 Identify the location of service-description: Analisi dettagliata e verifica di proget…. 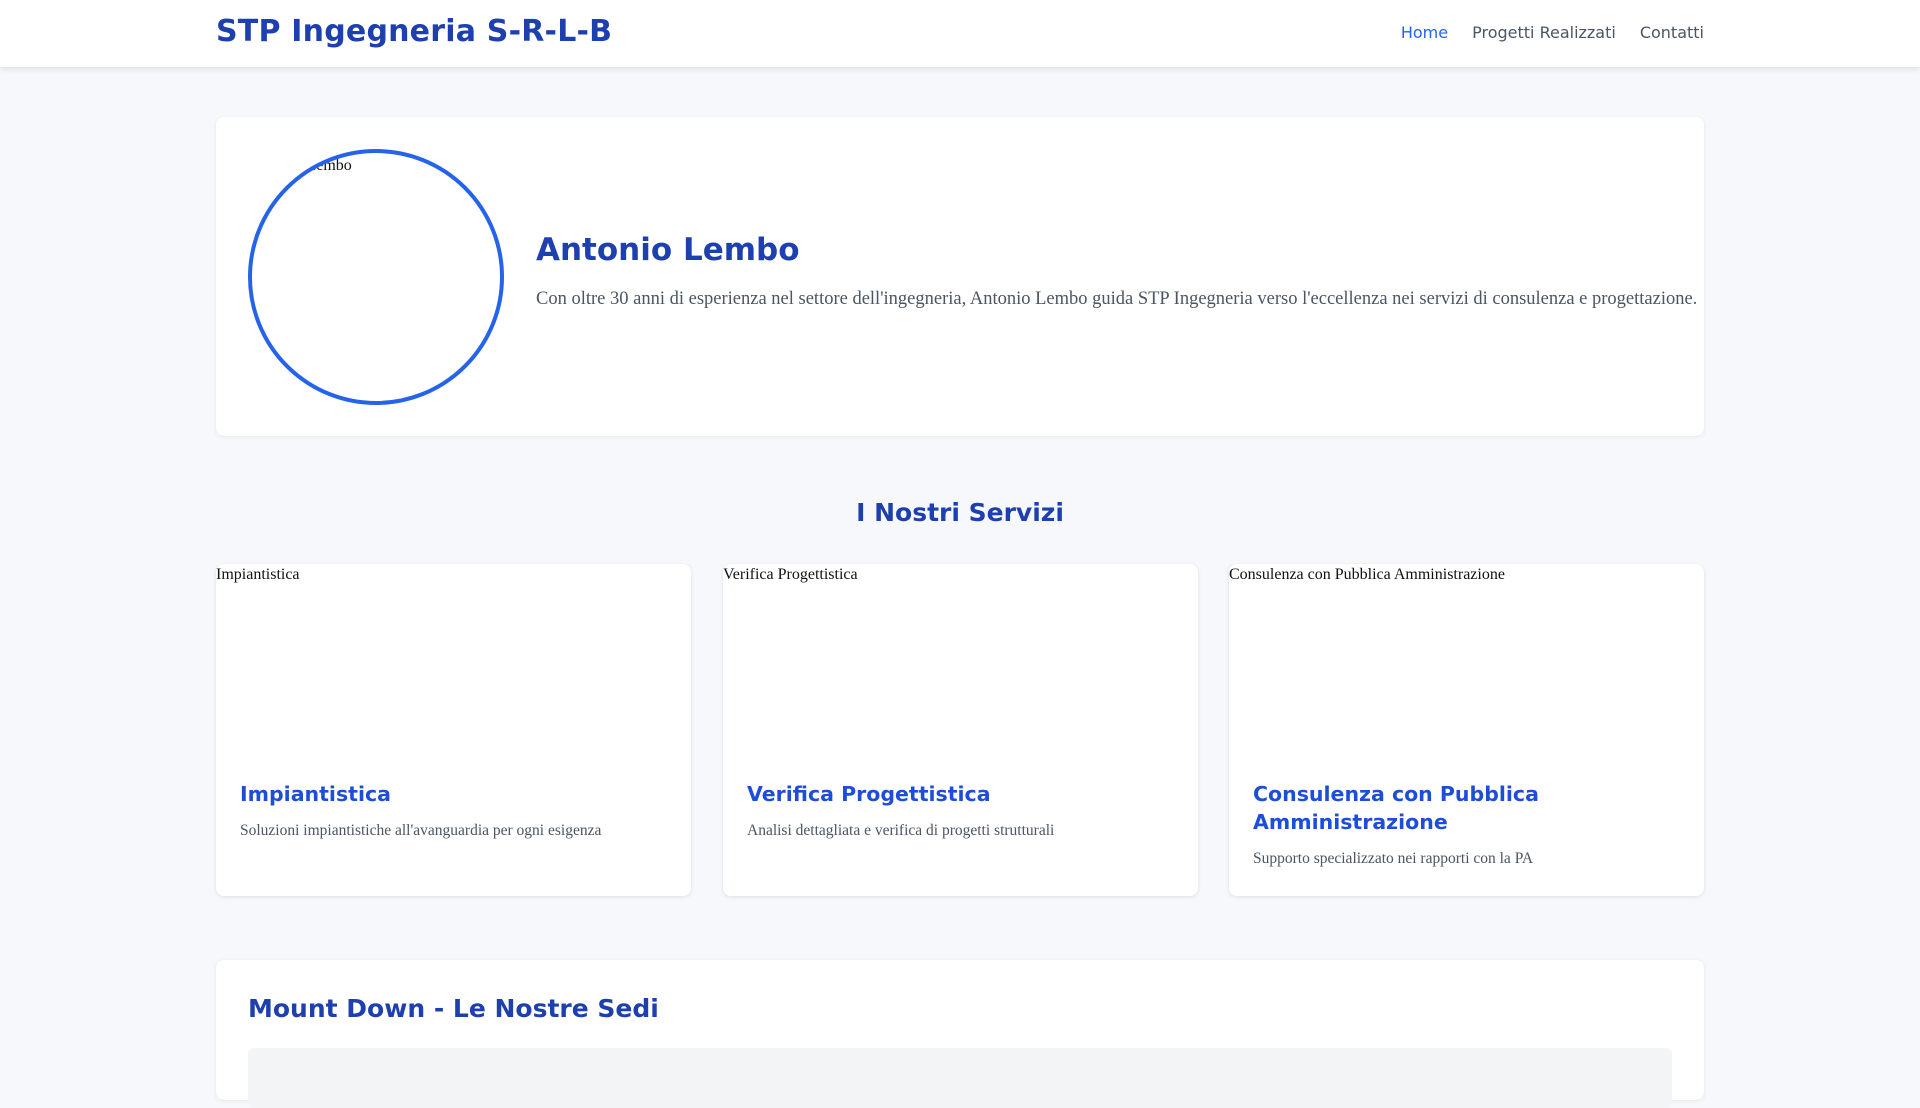
(901, 830).